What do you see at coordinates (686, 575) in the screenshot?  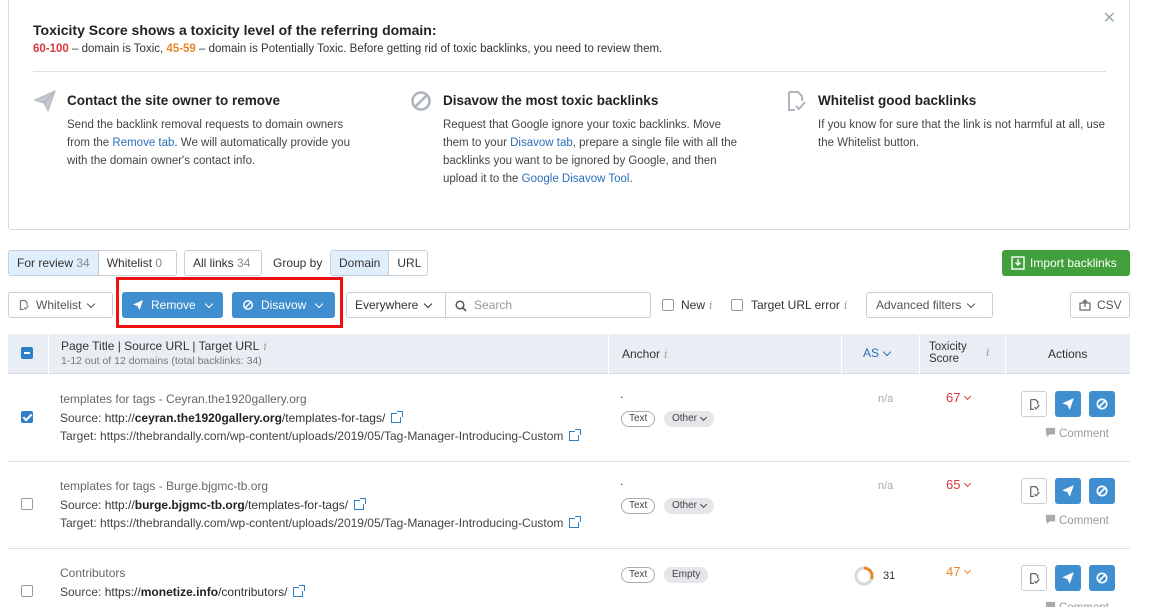 I see `link-attr-tag: Empty` at bounding box center [686, 575].